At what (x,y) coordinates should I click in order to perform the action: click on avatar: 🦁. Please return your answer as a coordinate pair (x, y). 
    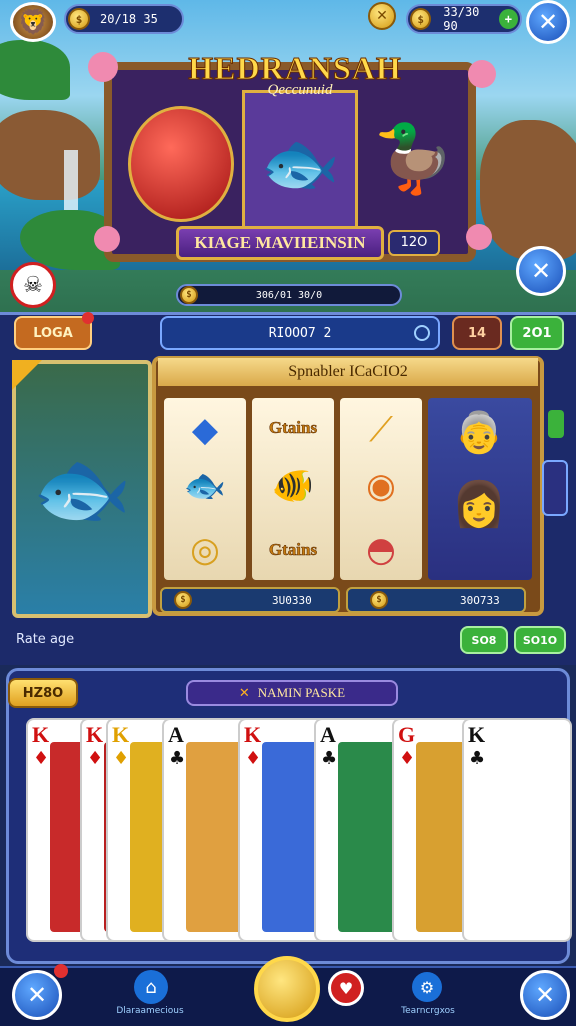
    Looking at the image, I should click on (33, 22).